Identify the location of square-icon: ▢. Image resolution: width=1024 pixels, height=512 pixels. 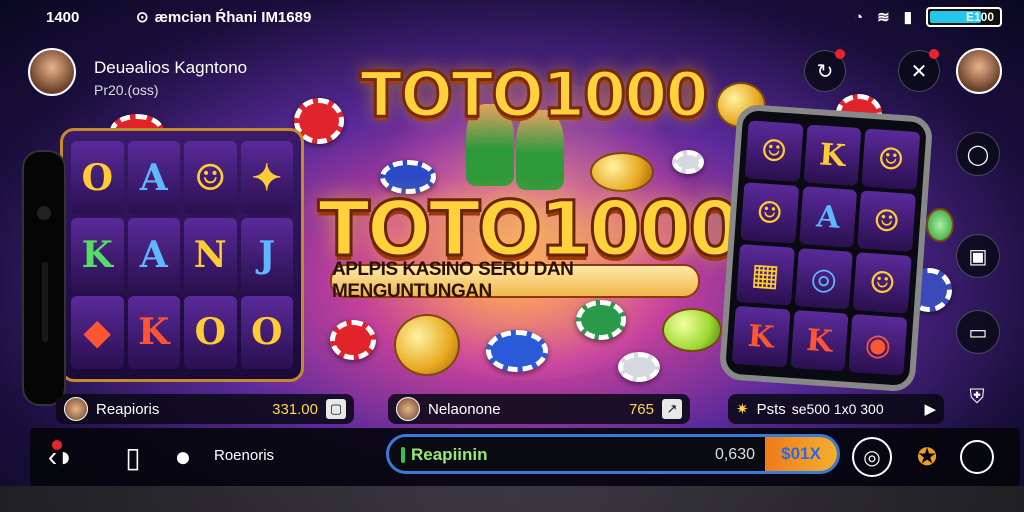
(336, 409).